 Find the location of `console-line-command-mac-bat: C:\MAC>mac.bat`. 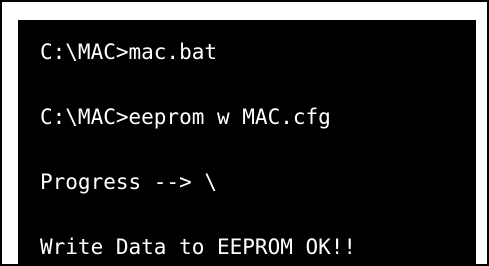

console-line-command-mac-bat: C:\MAC>mac.bat is located at coordinates (129, 52).